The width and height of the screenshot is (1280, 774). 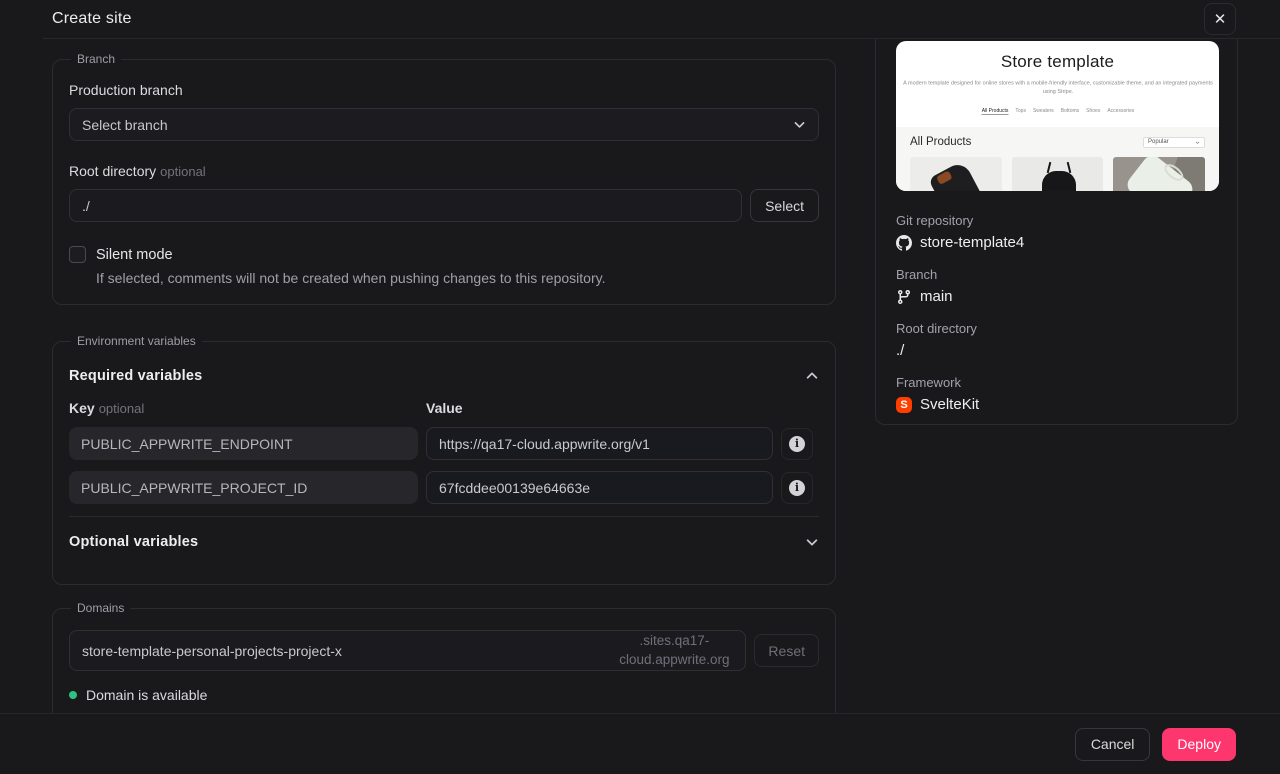 I want to click on env-section-legend: Environment variables, so click(x=136, y=341).